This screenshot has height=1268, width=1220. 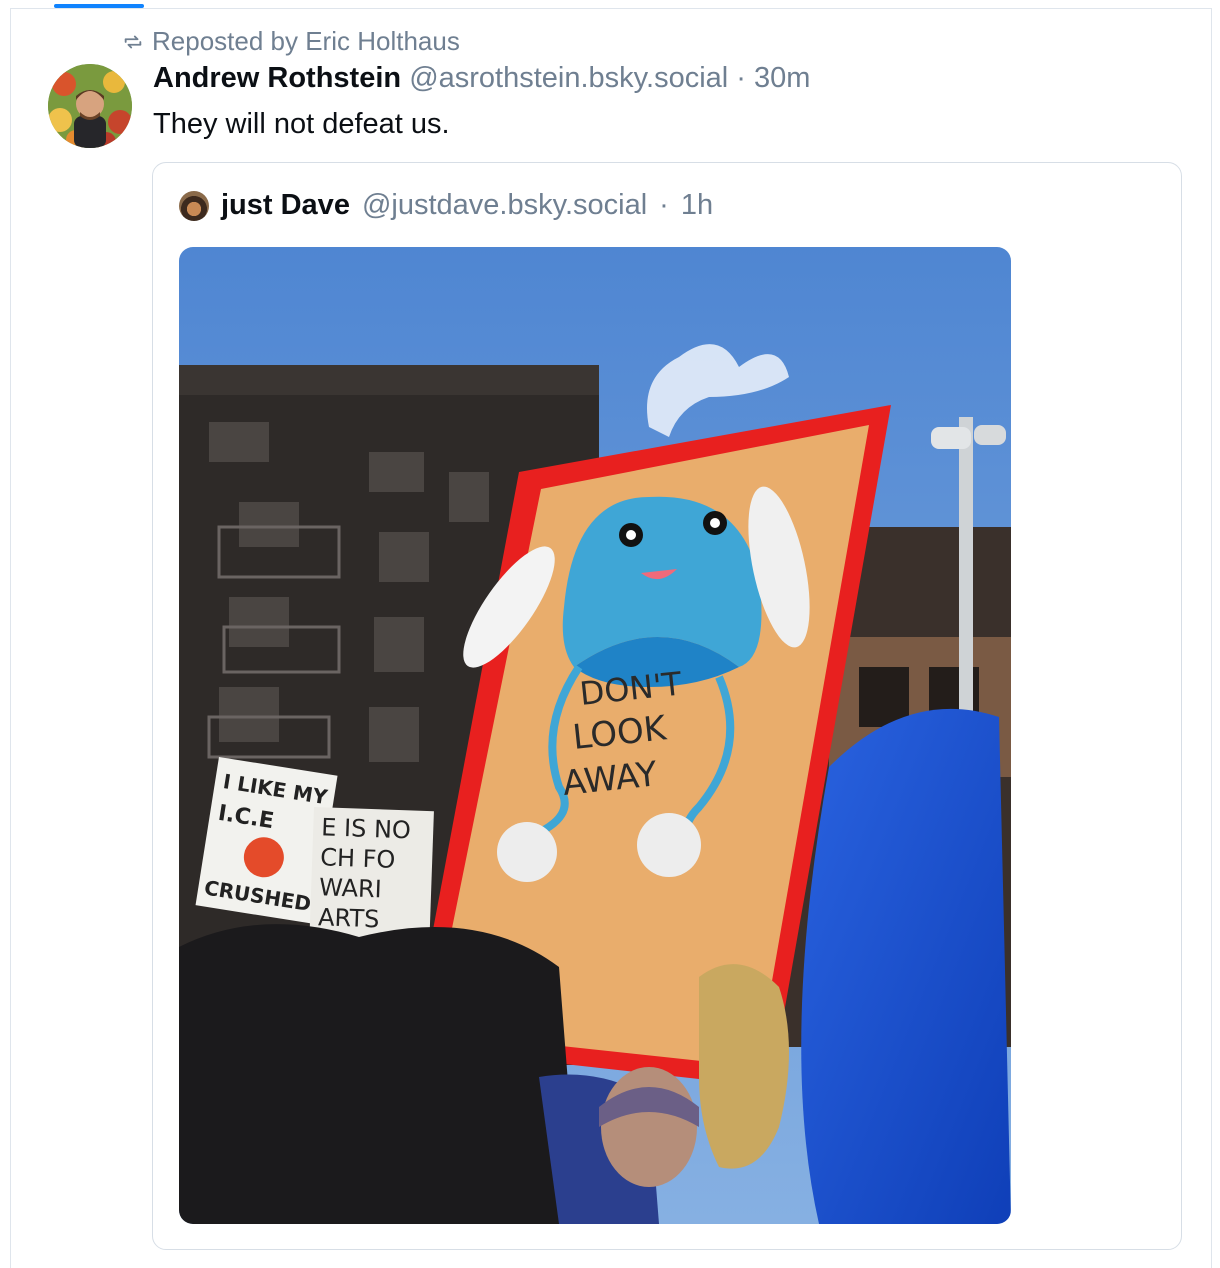 I want to click on repost-text: Reposted by Eric Holthaus, so click(x=306, y=41).